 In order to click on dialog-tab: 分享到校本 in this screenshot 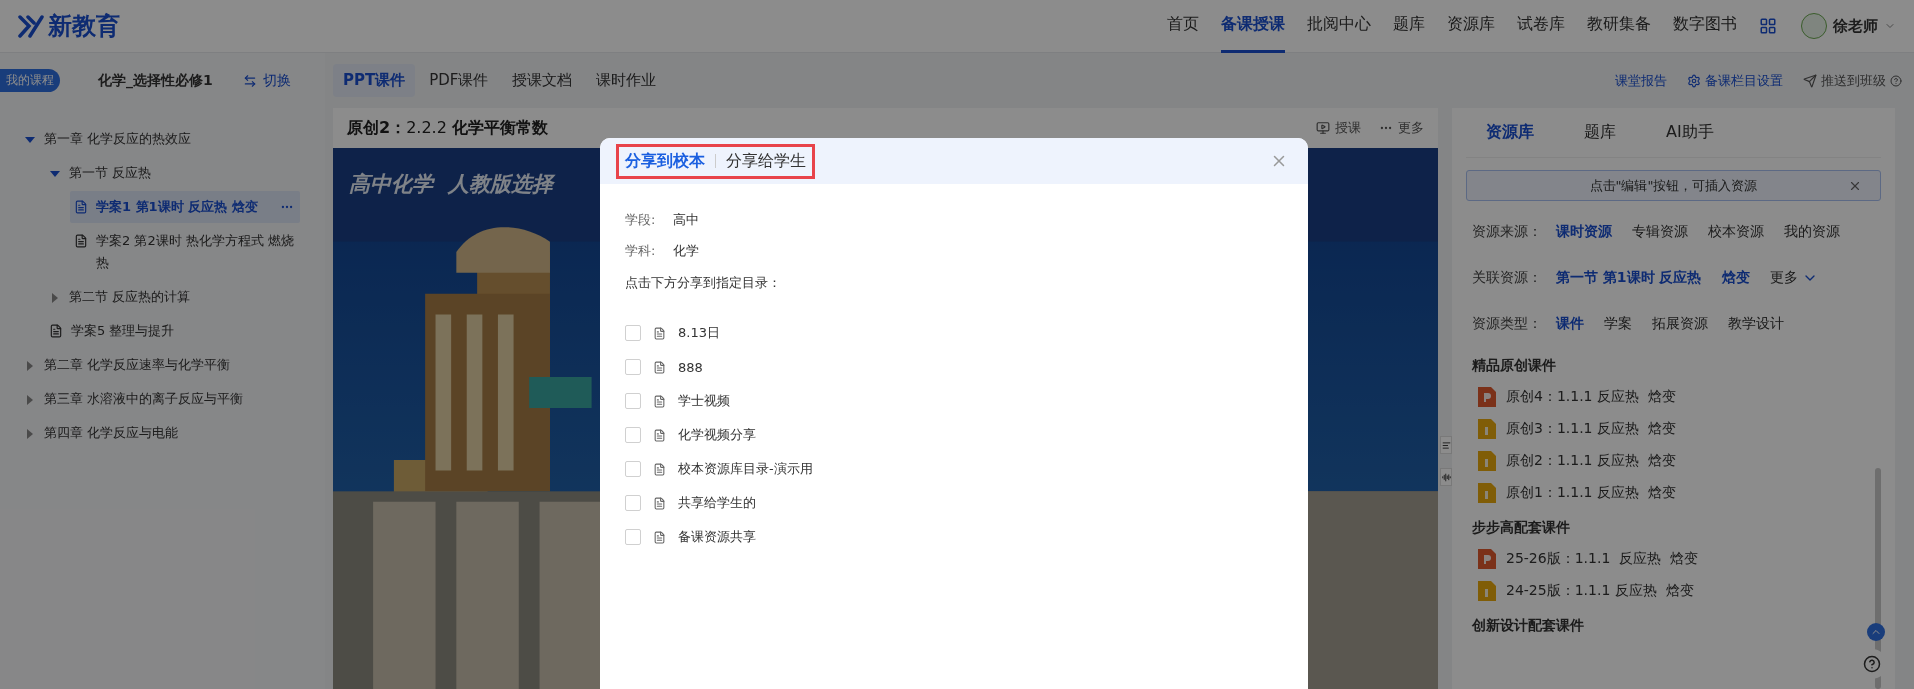, I will do `click(665, 161)`.